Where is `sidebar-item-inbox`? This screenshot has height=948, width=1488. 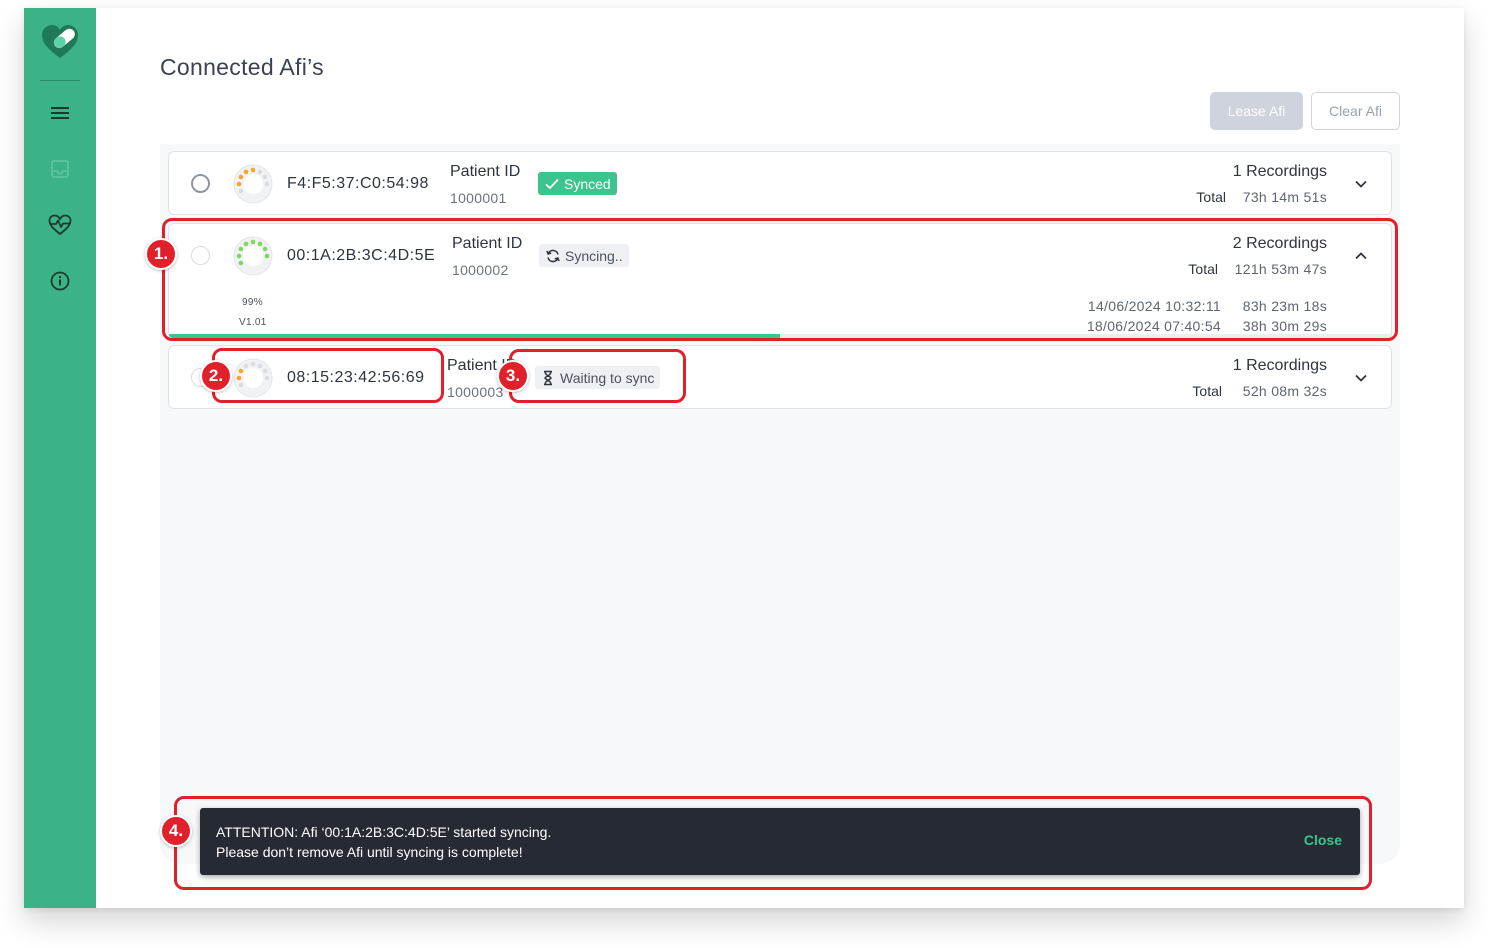 sidebar-item-inbox is located at coordinates (60, 169).